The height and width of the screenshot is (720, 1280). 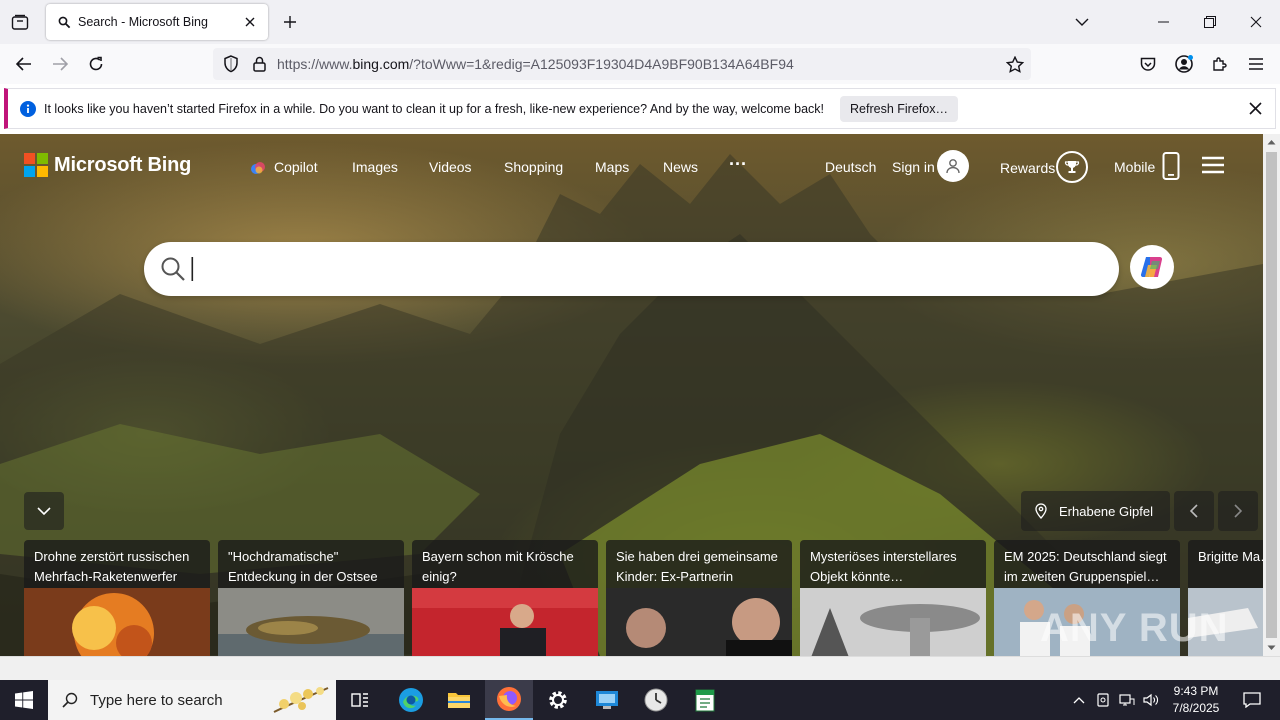 I want to click on scrollbar-thumb, so click(x=1271, y=395).